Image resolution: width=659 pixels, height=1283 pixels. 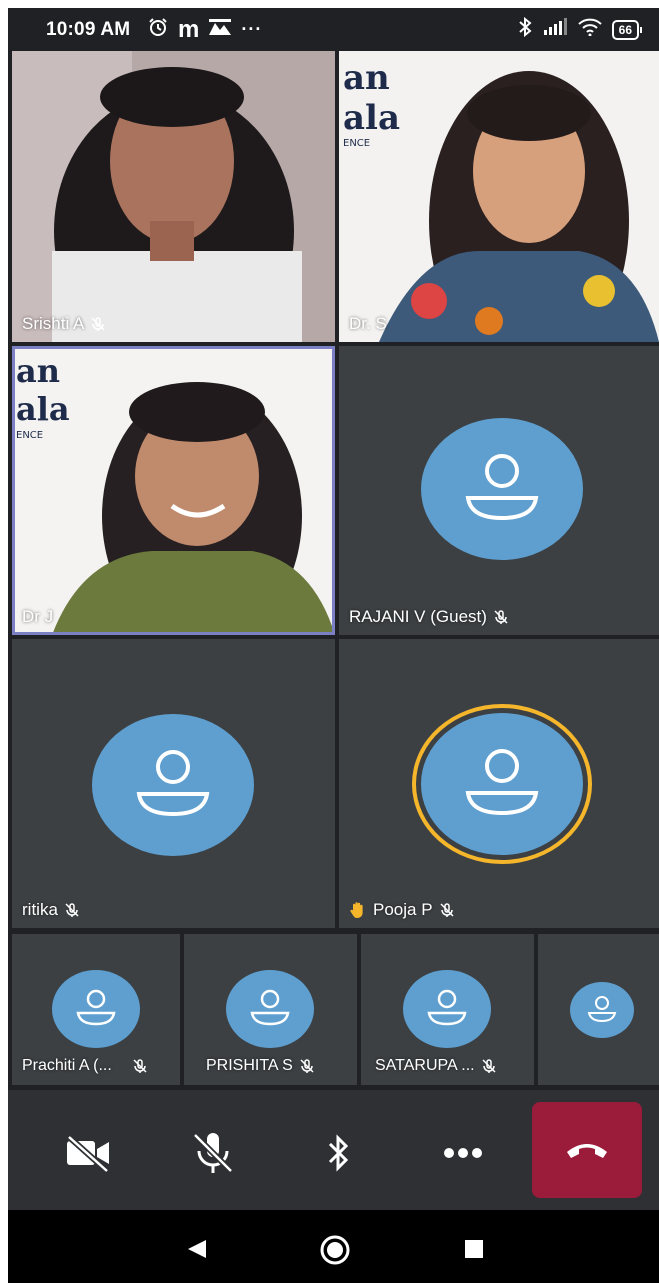 I want to click on home-icon, so click(x=335, y=1250).